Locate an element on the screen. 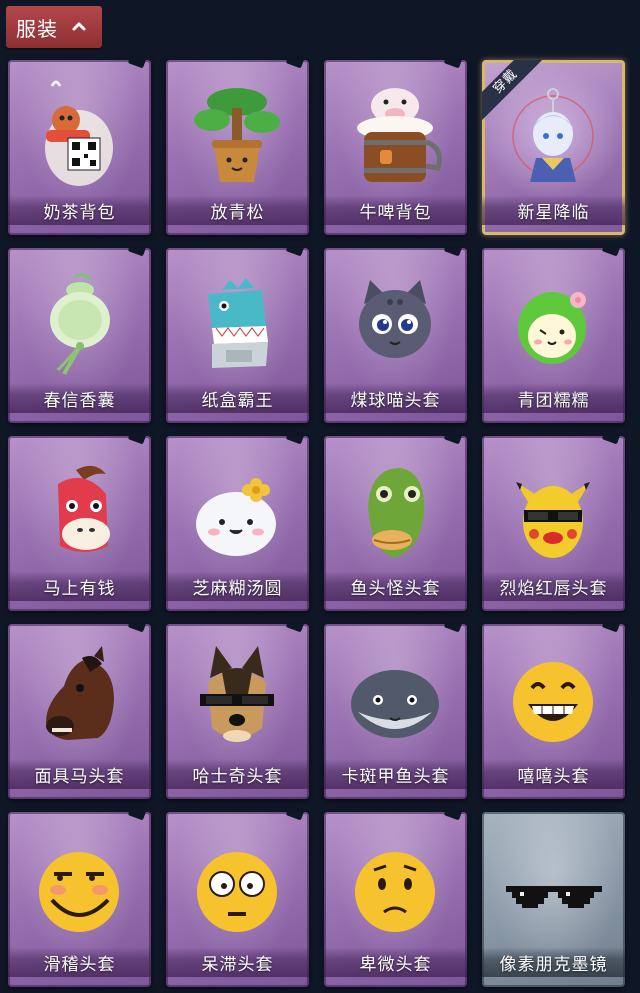  lucky-horse-icon is located at coordinates (84, 508).